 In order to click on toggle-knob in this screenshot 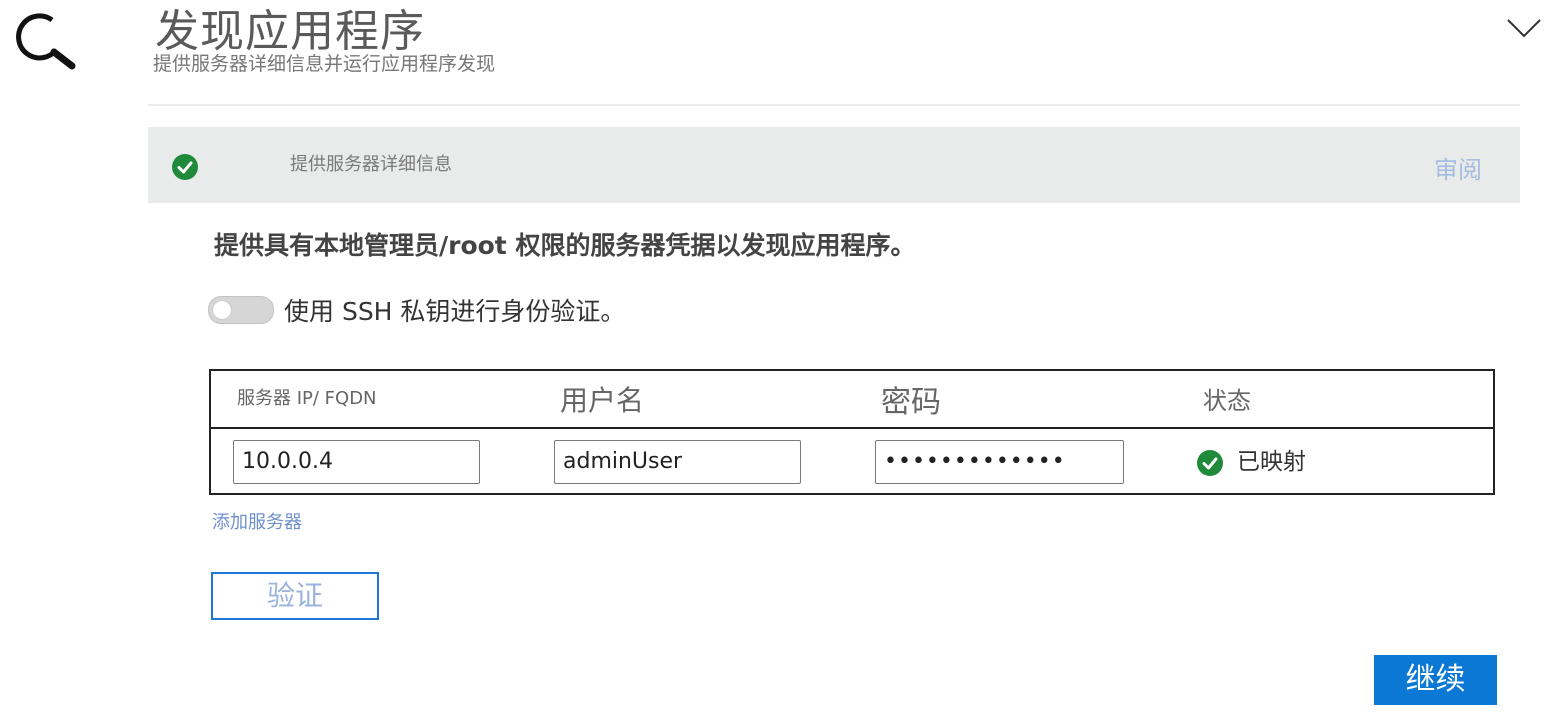, I will do `click(222, 310)`.